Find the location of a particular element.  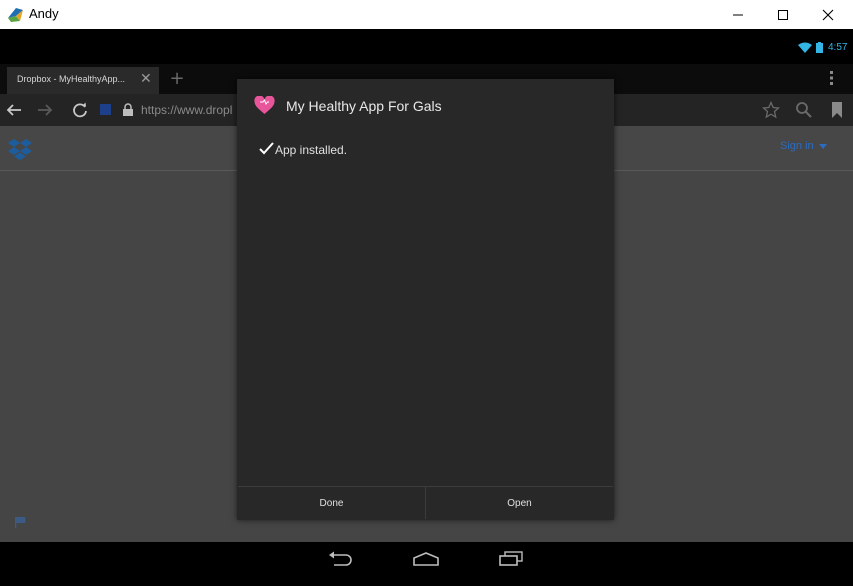

forward-icon is located at coordinates (45, 110).